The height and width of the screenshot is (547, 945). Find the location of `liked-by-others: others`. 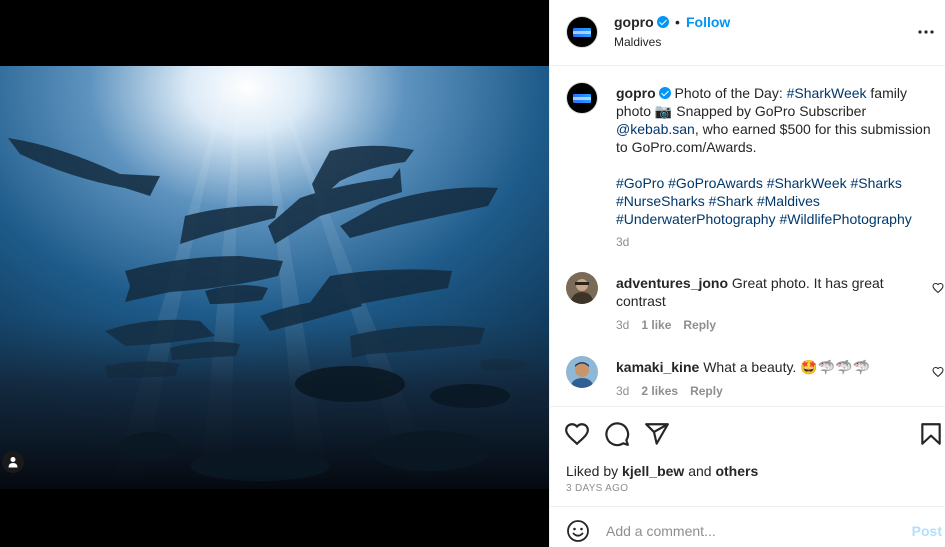

liked-by-others: others is located at coordinates (736, 471).